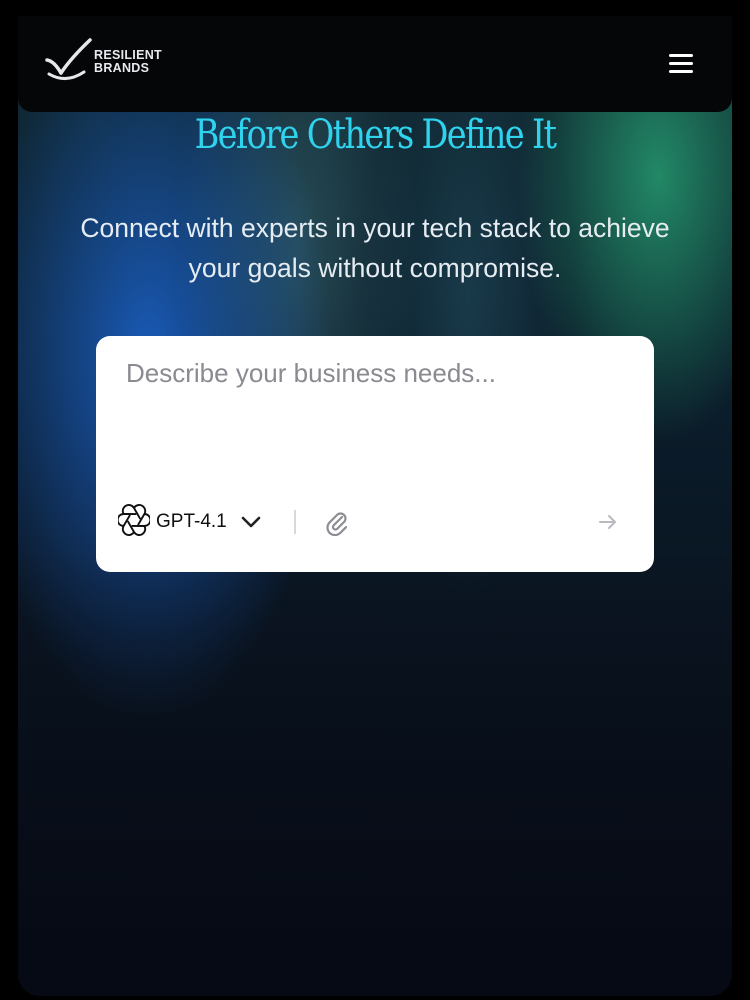 The height and width of the screenshot is (1000, 750). I want to click on model-selector: GPT-4.1, so click(188, 522).